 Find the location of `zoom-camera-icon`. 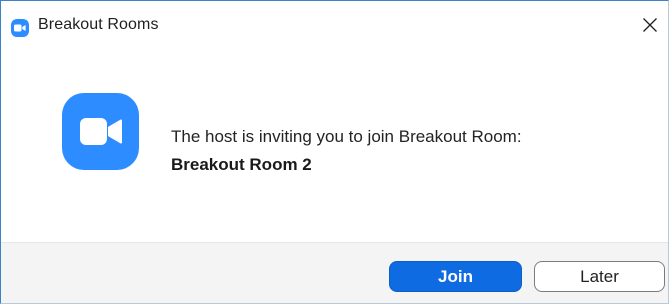

zoom-camera-icon is located at coordinates (20, 28).